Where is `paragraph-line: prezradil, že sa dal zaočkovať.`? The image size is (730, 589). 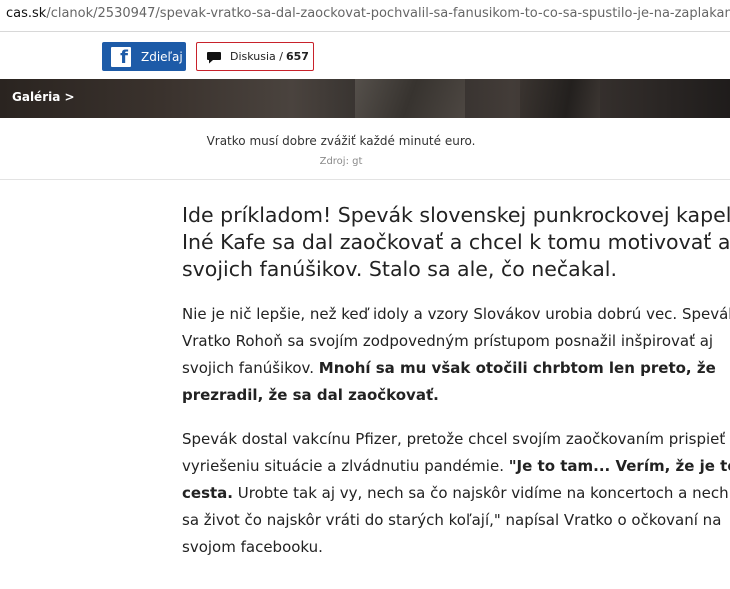 paragraph-line: prezradil, že sa dal zaočkovať. is located at coordinates (456, 395).